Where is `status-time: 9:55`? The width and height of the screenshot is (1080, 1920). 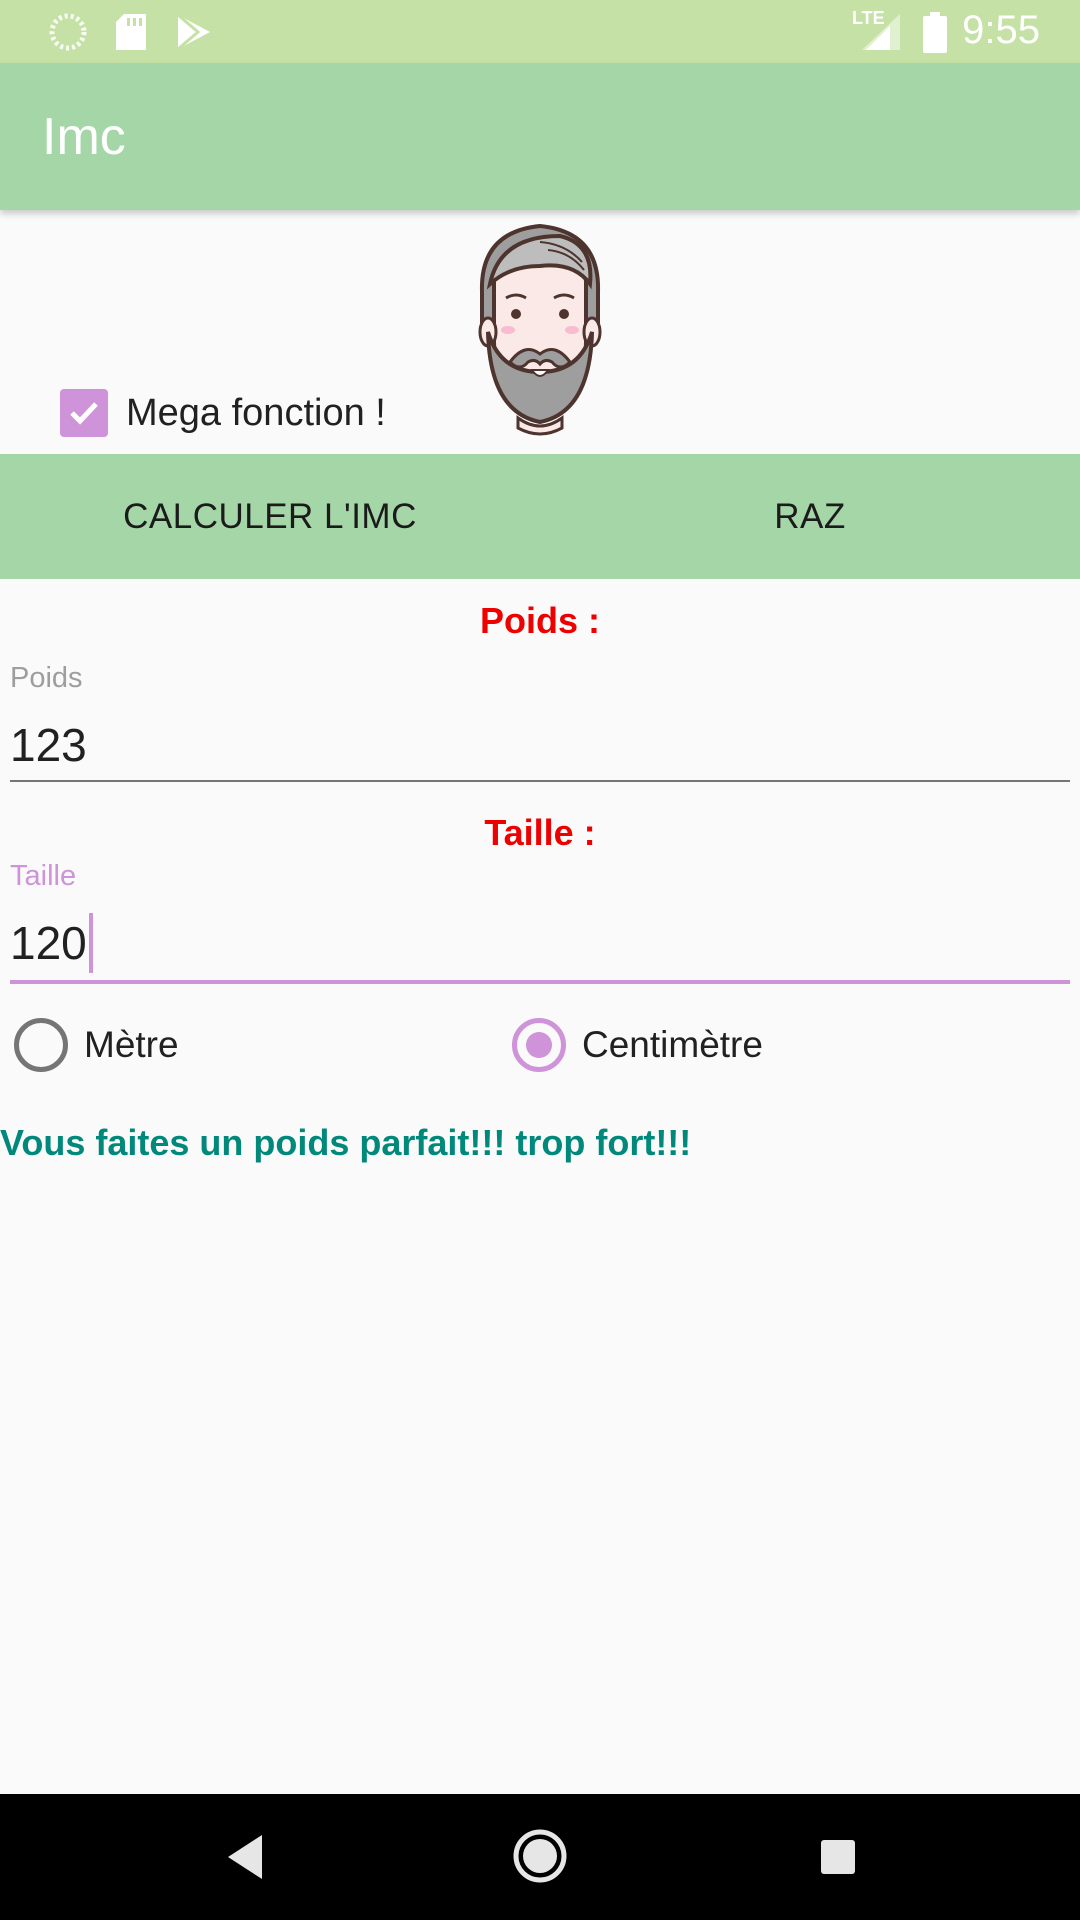
status-time: 9:55 is located at coordinates (1001, 30).